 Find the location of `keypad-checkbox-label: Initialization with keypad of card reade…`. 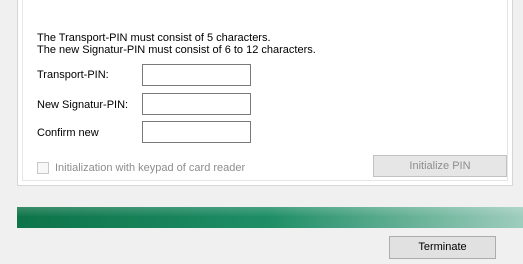

keypad-checkbox-label: Initialization with keypad of card reade… is located at coordinates (150, 168).